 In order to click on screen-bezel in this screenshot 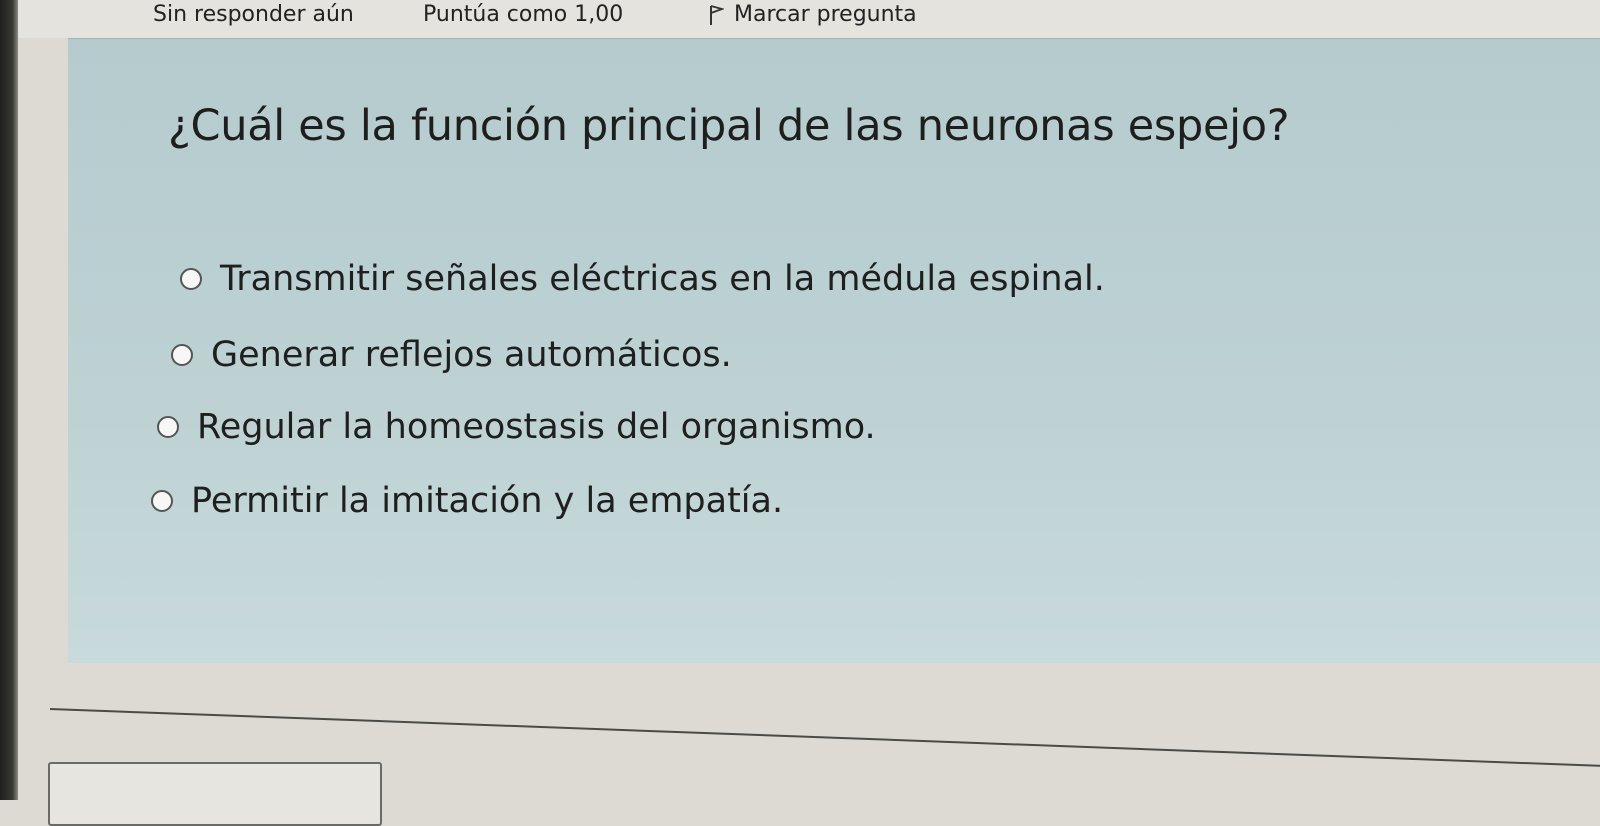, I will do `click(9, 400)`.